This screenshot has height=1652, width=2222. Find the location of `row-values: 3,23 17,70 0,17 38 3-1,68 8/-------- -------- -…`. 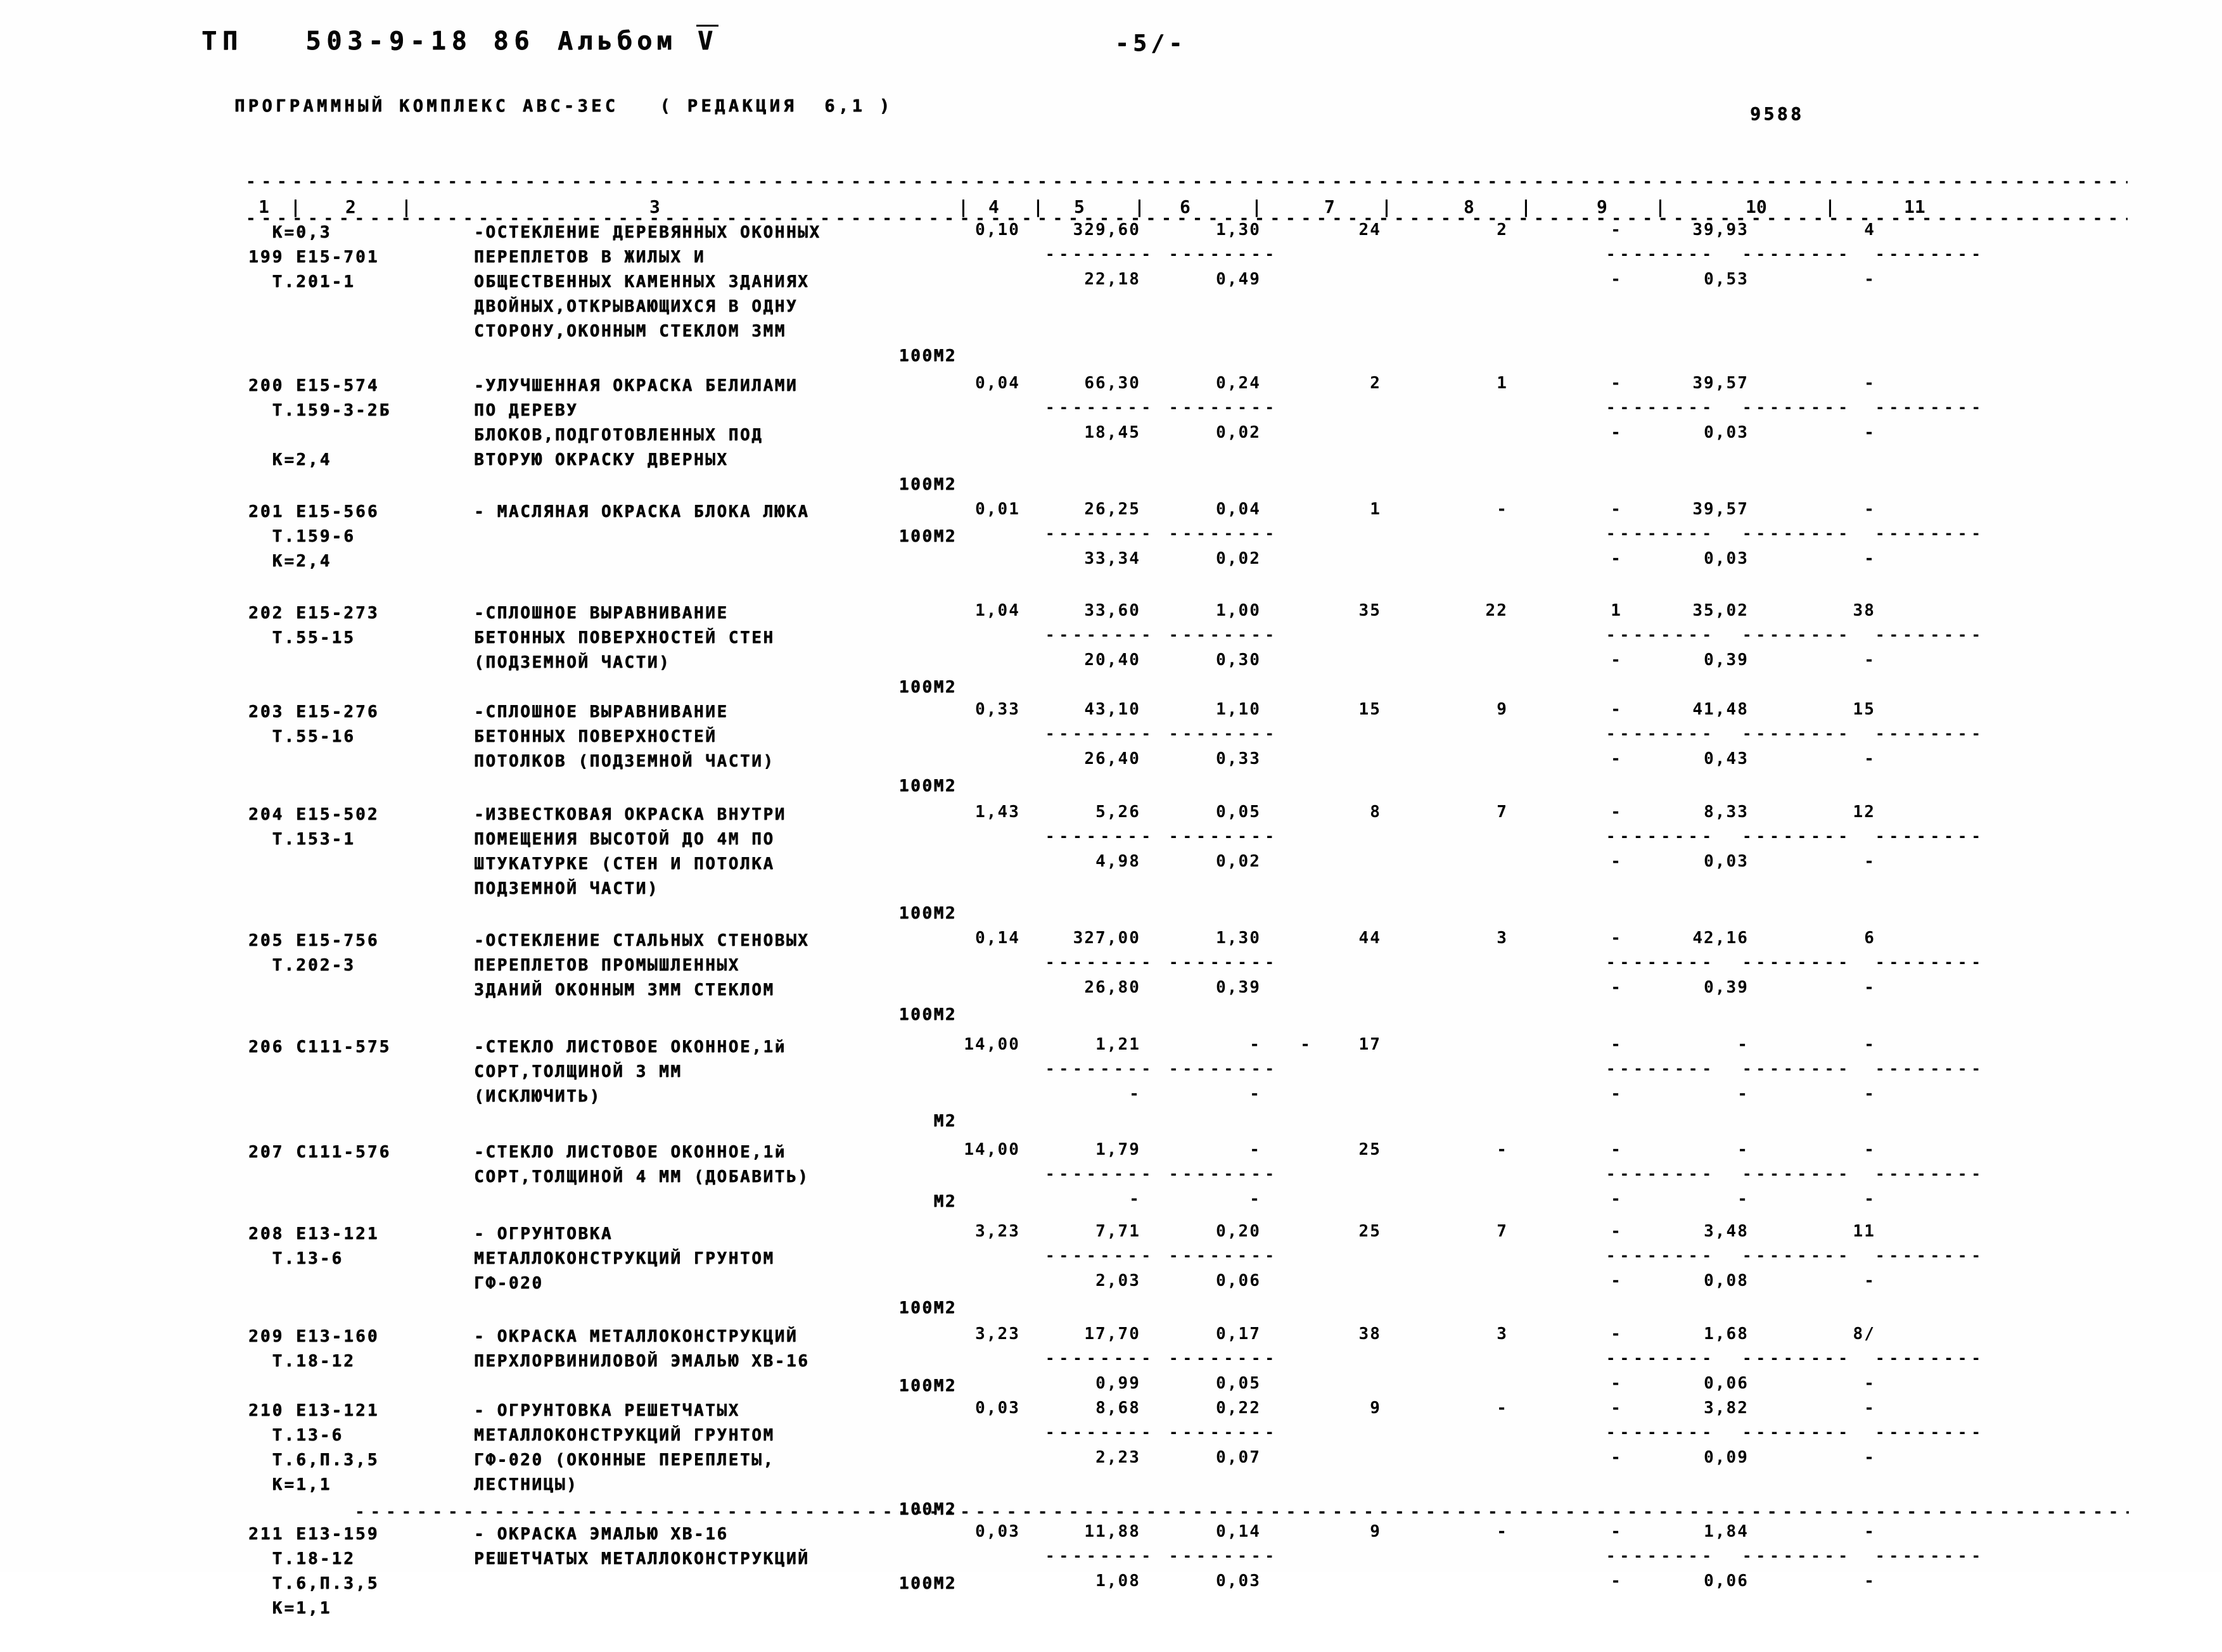

row-values: 3,23 17,70 0,17 38 3-1,68 8/-------- -------- -… is located at coordinates (1552, 1362).